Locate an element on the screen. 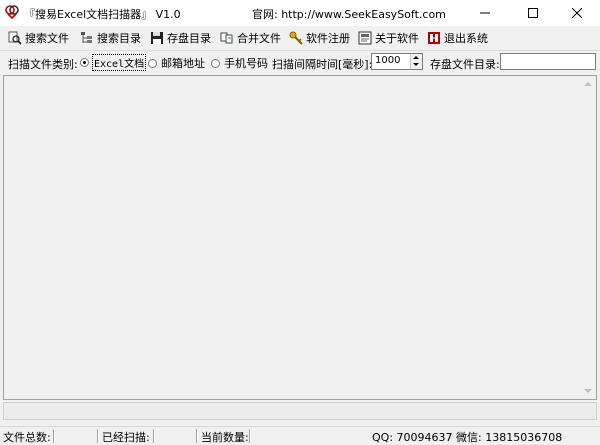  scan-type-label: 扫描文件类别: is located at coordinates (43, 64).